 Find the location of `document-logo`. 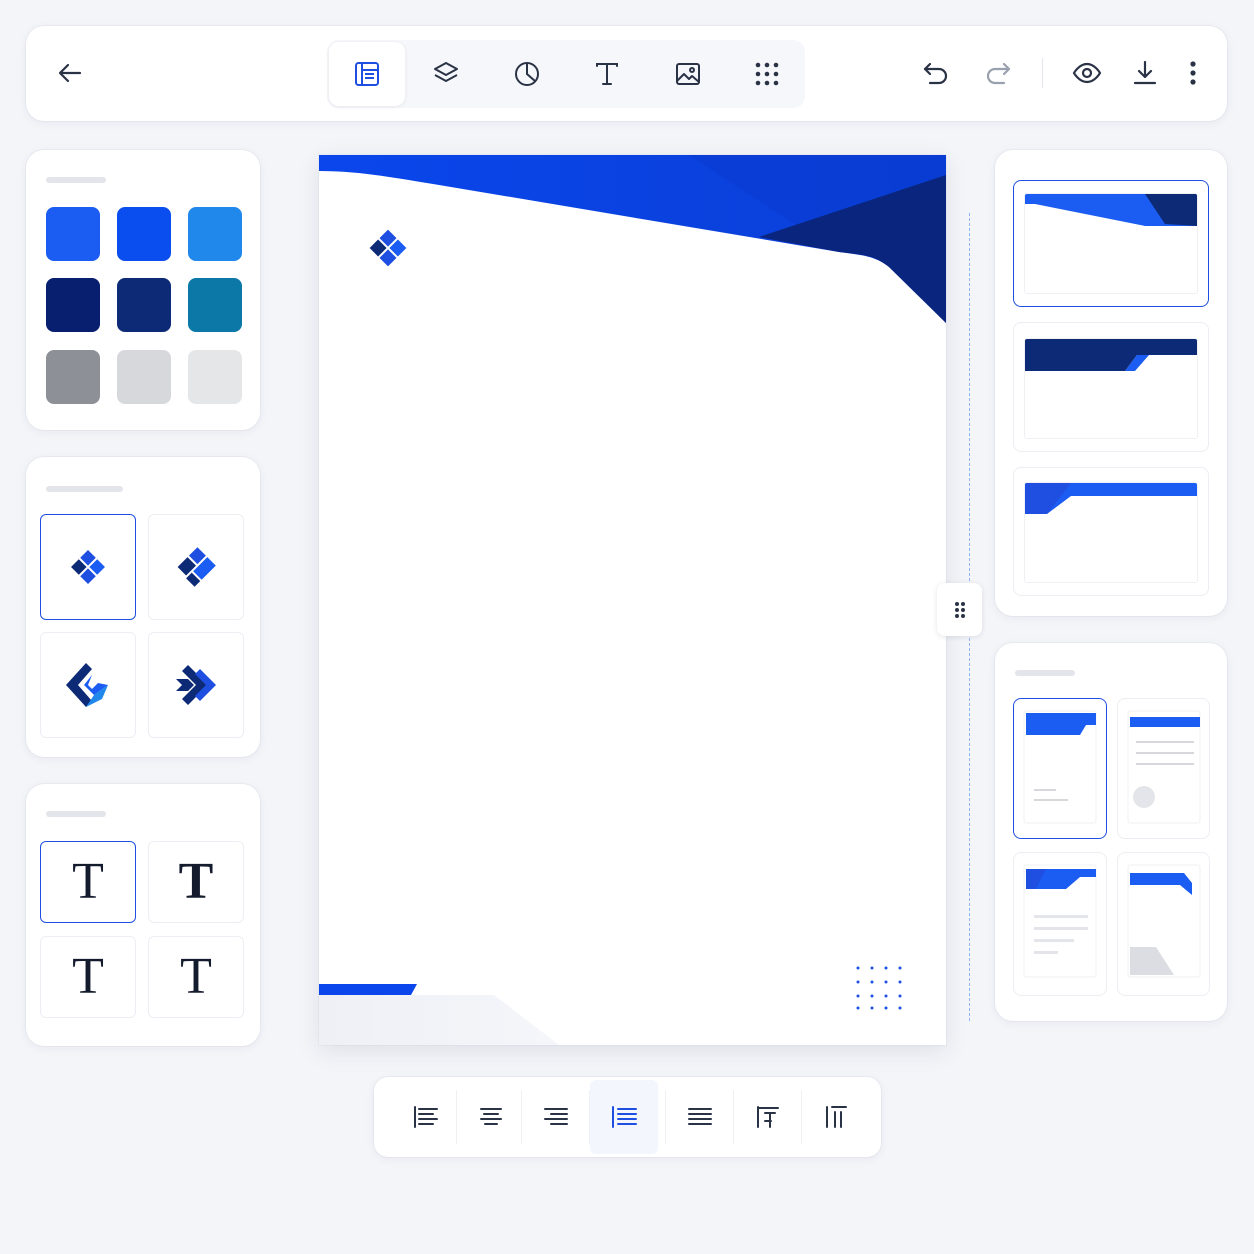

document-logo is located at coordinates (388, 248).